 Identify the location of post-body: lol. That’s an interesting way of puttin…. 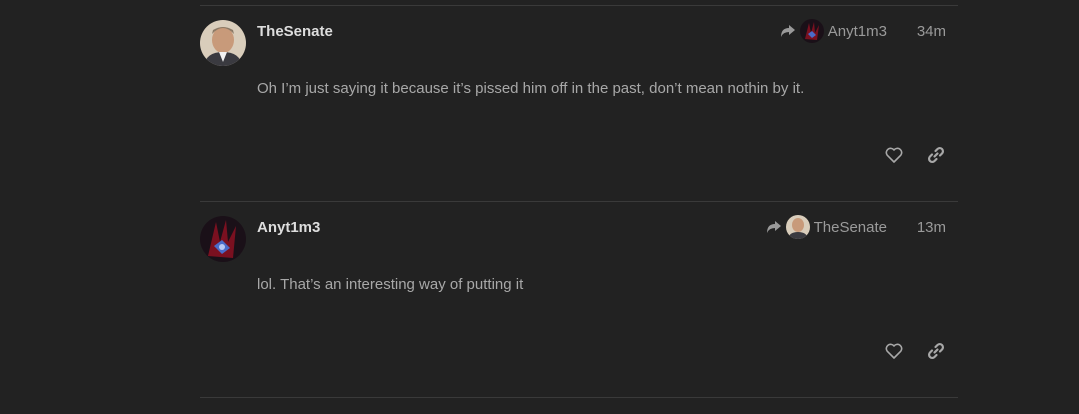
(390, 284).